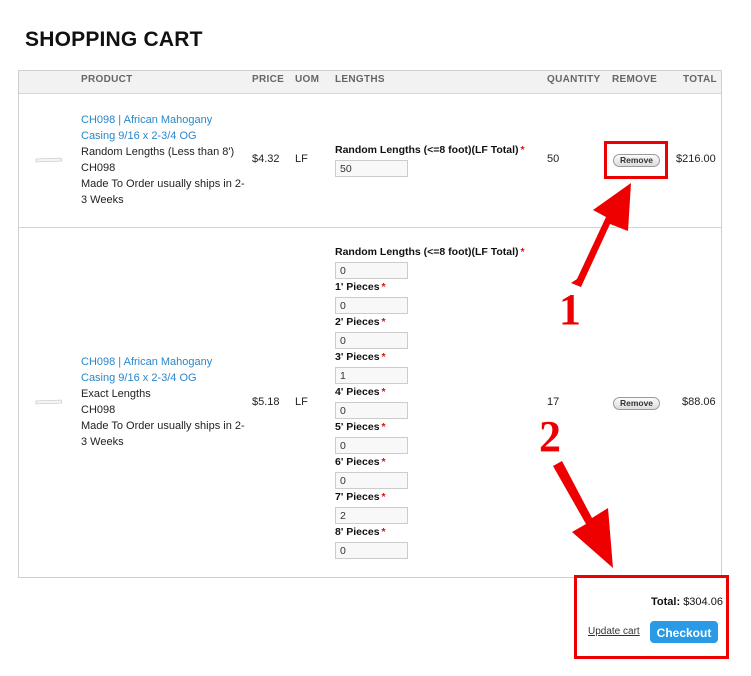 This screenshot has height=676, width=751. I want to click on annotation-arrows, so click(592, 375).